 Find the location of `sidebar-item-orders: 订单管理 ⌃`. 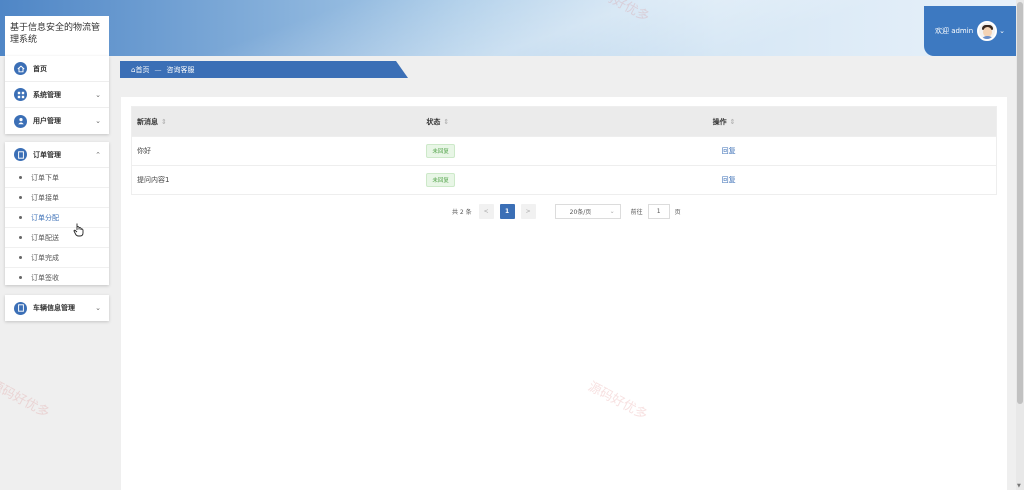

sidebar-item-orders: 订单管理 ⌃ is located at coordinates (57, 155).